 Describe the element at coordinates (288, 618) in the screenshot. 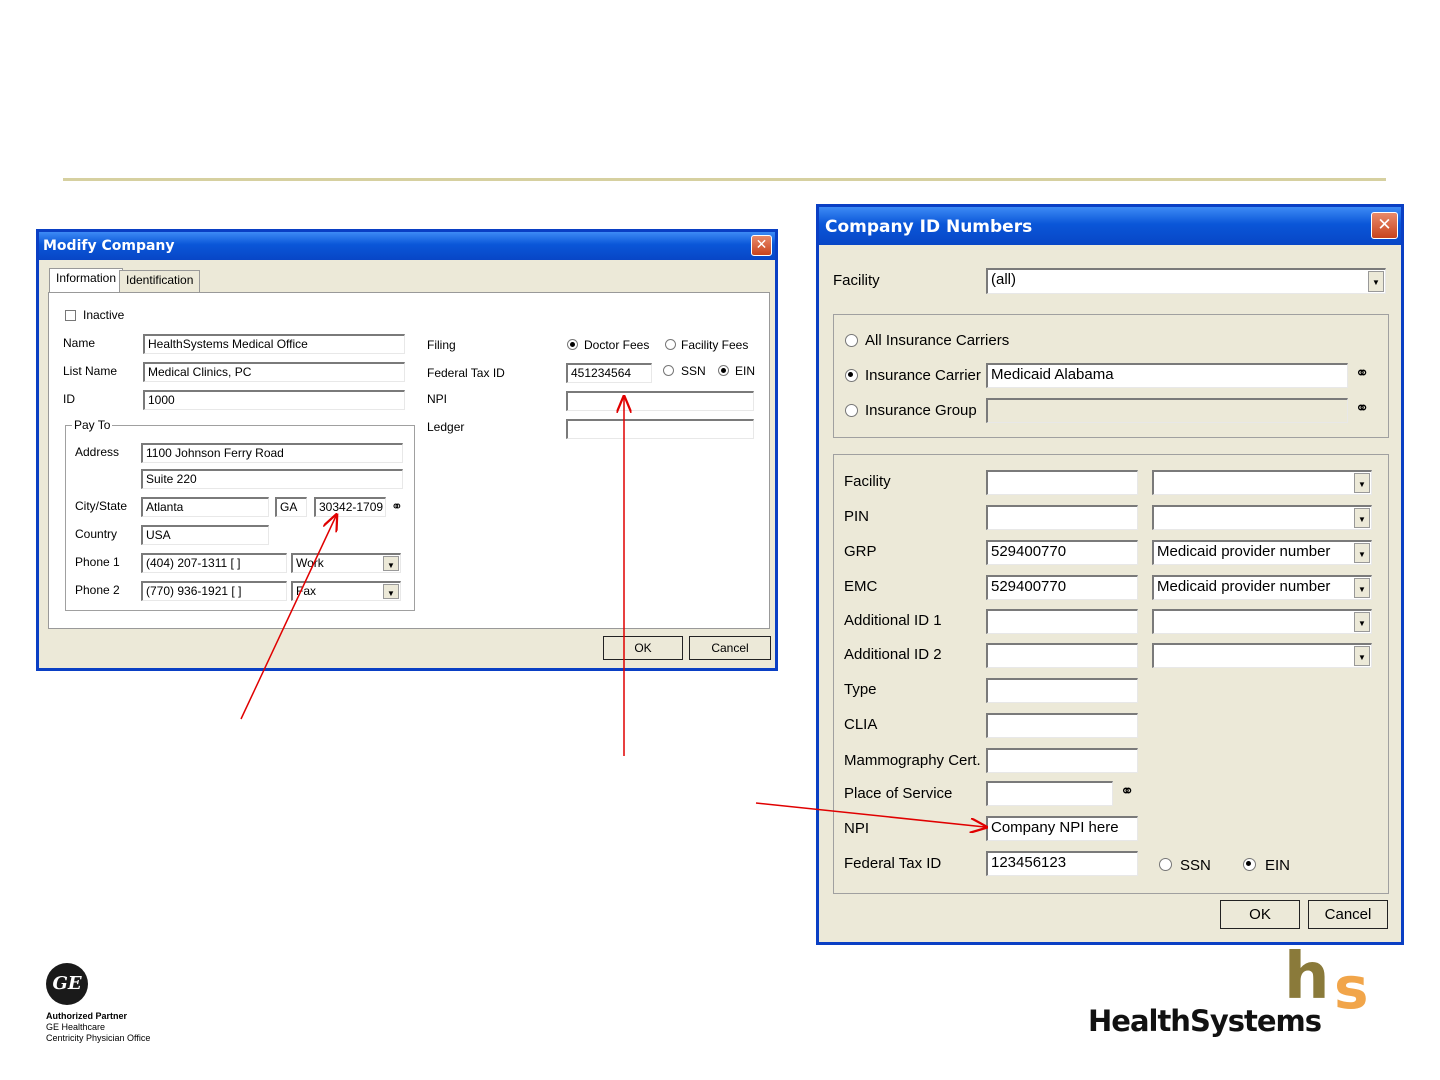

I see `zip-pointer-arrow` at that location.